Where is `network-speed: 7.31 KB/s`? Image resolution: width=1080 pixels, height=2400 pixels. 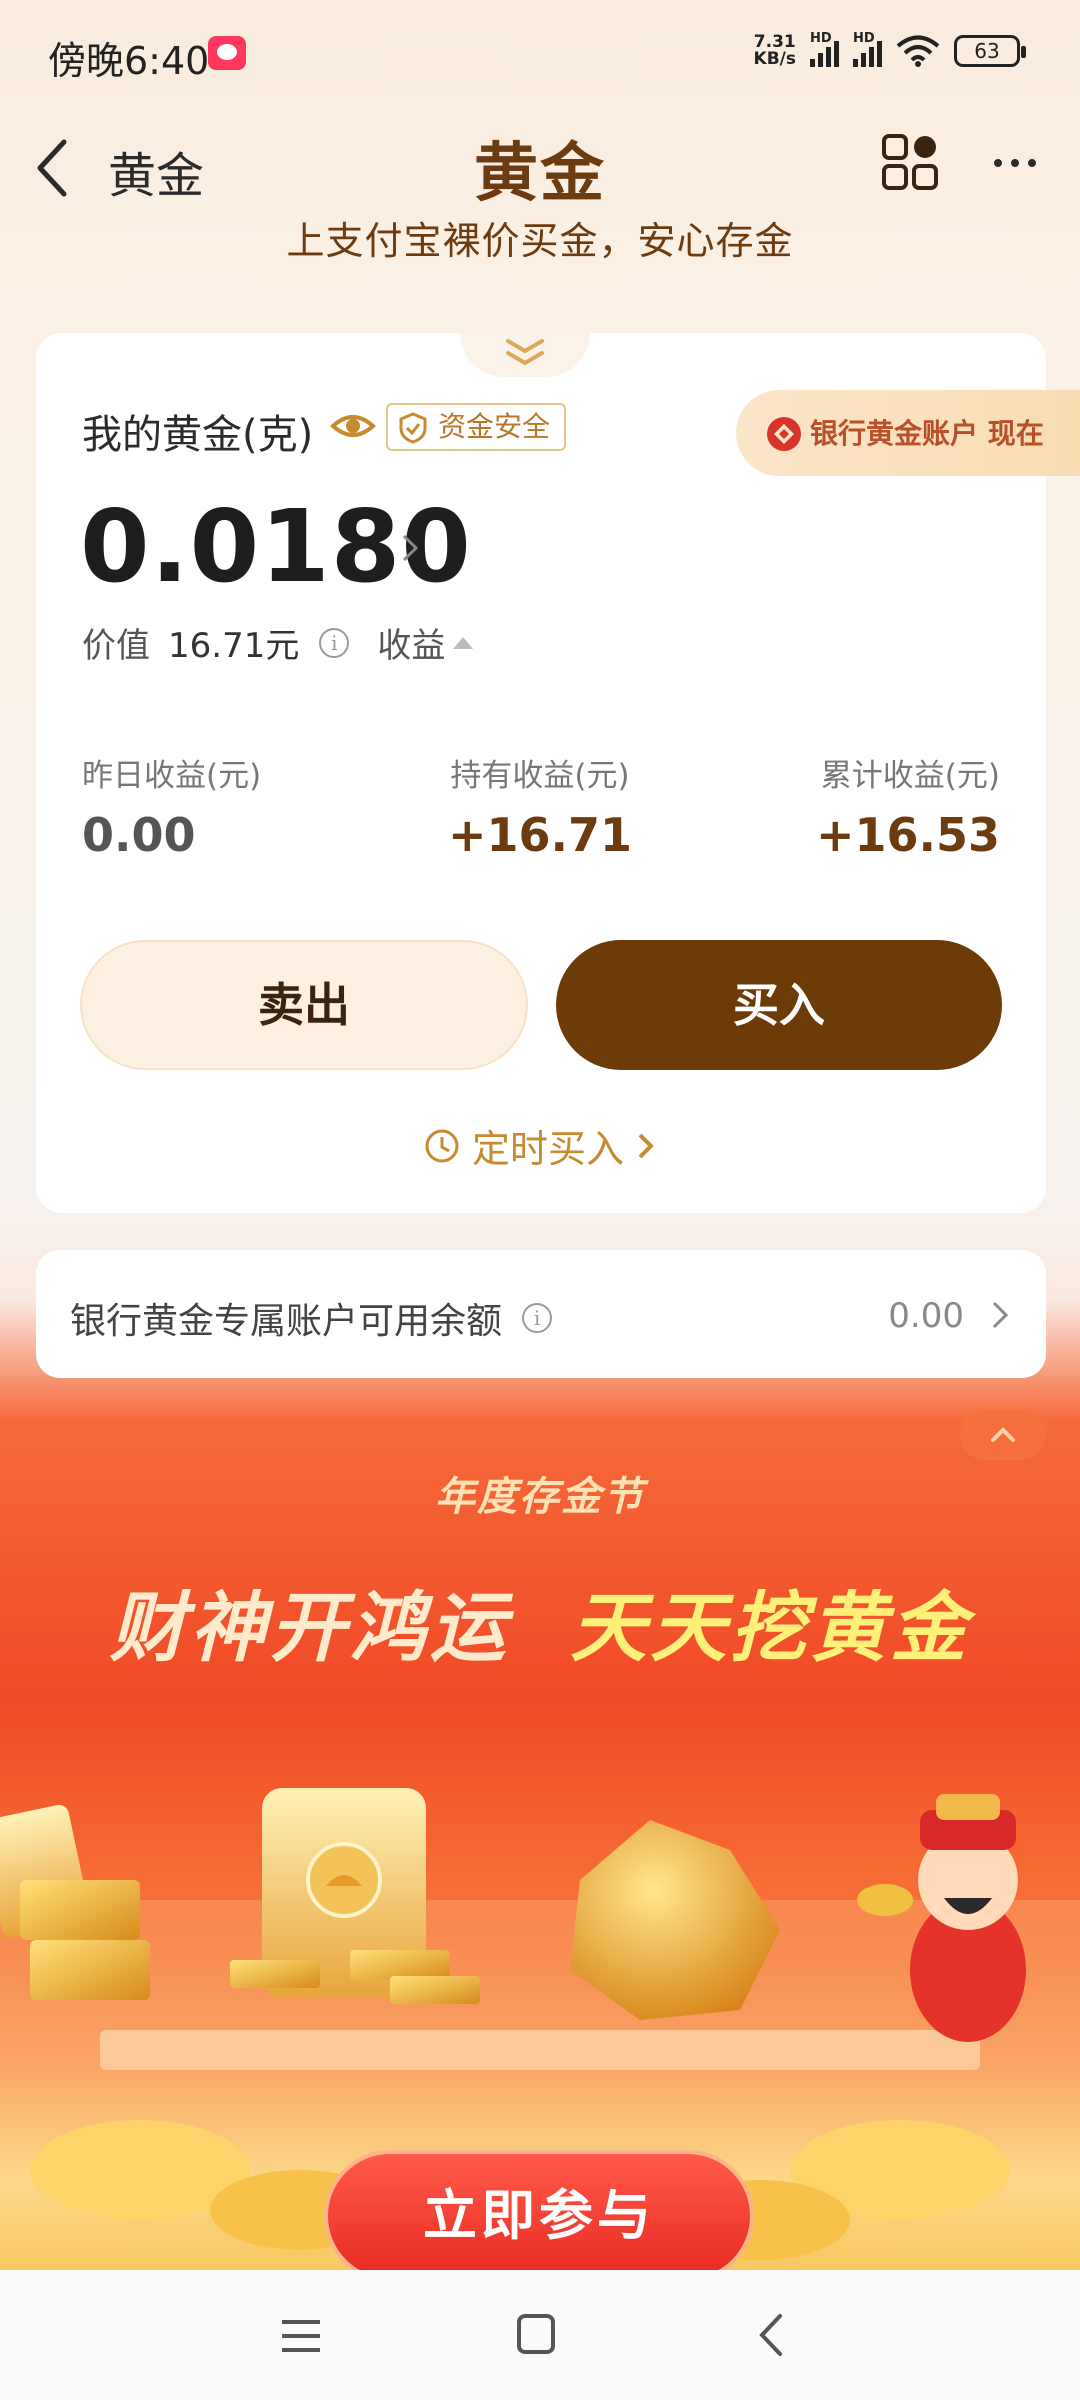 network-speed: 7.31 KB/s is located at coordinates (775, 51).